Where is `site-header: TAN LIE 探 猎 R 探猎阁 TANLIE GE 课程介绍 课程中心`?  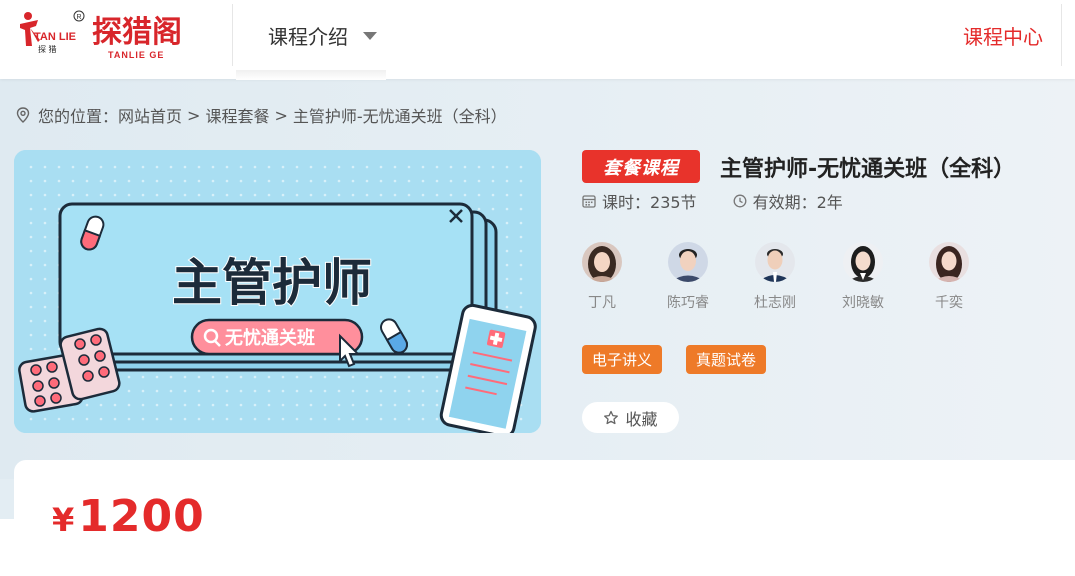
site-header: TAN LIE 探 猎 R 探猎阁 TANLIE GE 课程介绍 课程中心 is located at coordinates (537, 40).